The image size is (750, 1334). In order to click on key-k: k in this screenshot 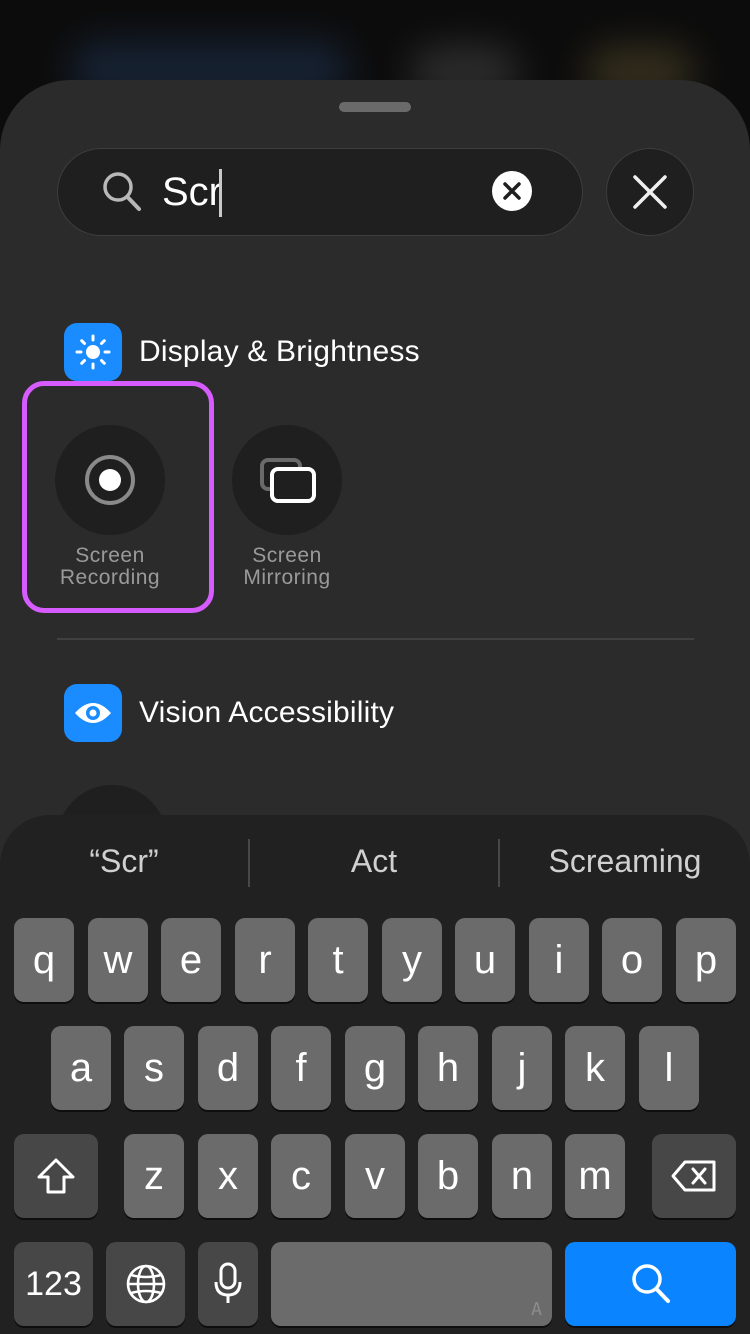, I will do `click(595, 1068)`.